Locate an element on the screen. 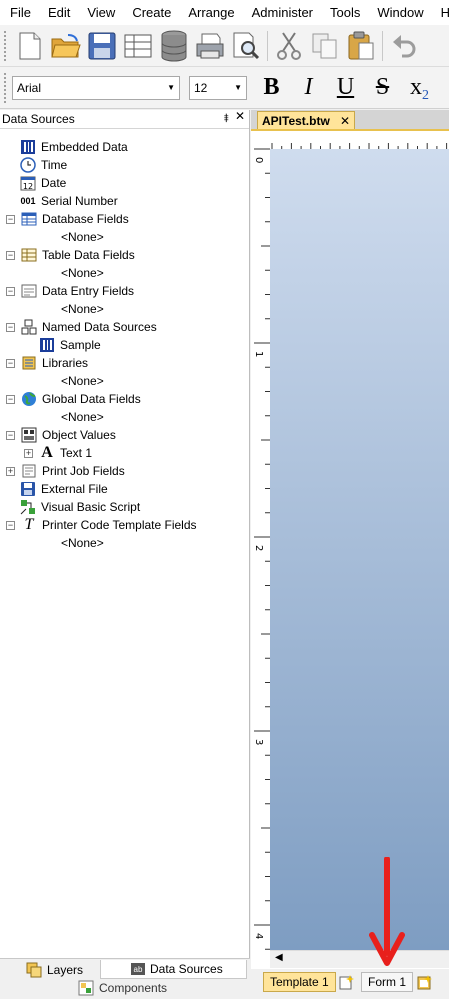 Image resolution: width=449 pixels, height=999 pixels. tree-item-serial-number: 001 Serial Number is located at coordinates (68, 201).